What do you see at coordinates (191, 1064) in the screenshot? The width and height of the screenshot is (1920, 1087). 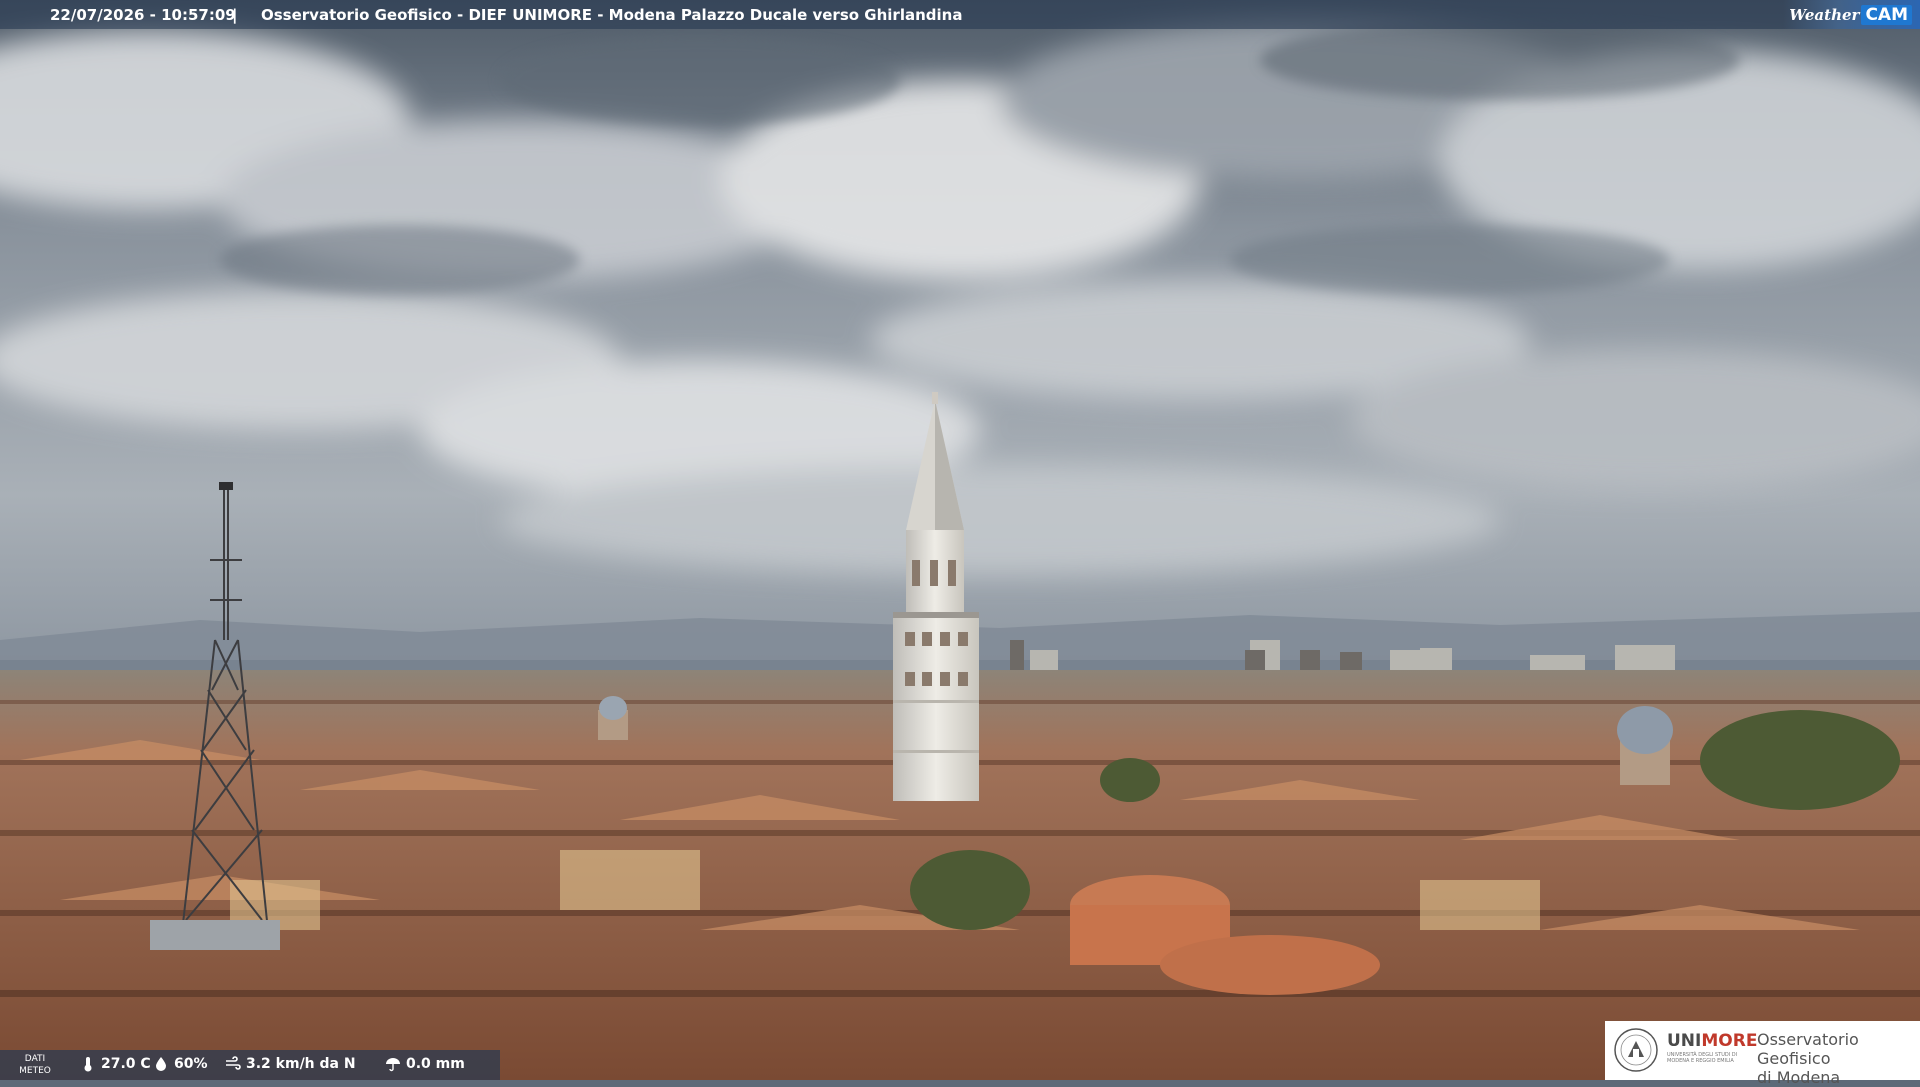 I see `humidity-value: 60%` at bounding box center [191, 1064].